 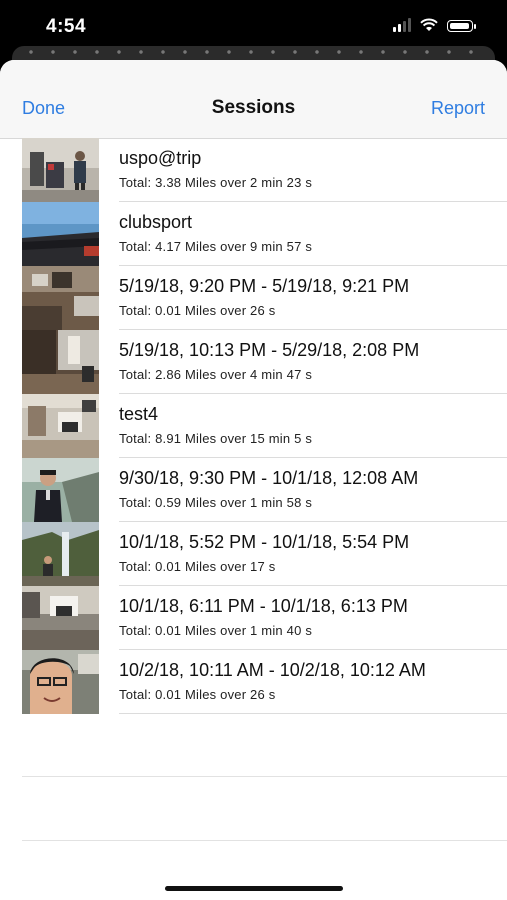 What do you see at coordinates (156, 222) in the screenshot?
I see `session-title: clubsport` at bounding box center [156, 222].